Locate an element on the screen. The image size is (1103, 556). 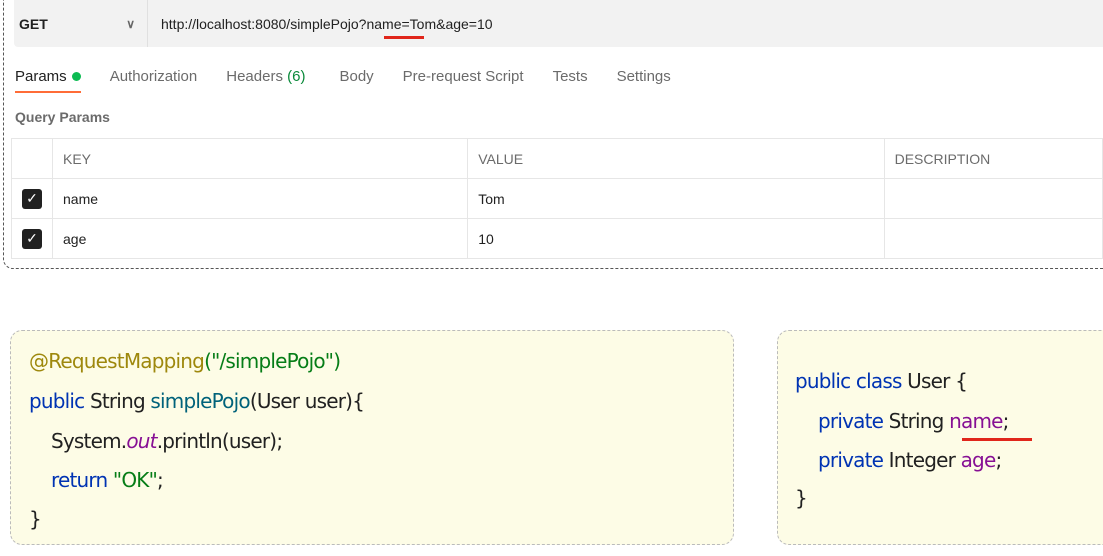
table-header: KEY VALUE DESCRIPTION is located at coordinates (557, 158).